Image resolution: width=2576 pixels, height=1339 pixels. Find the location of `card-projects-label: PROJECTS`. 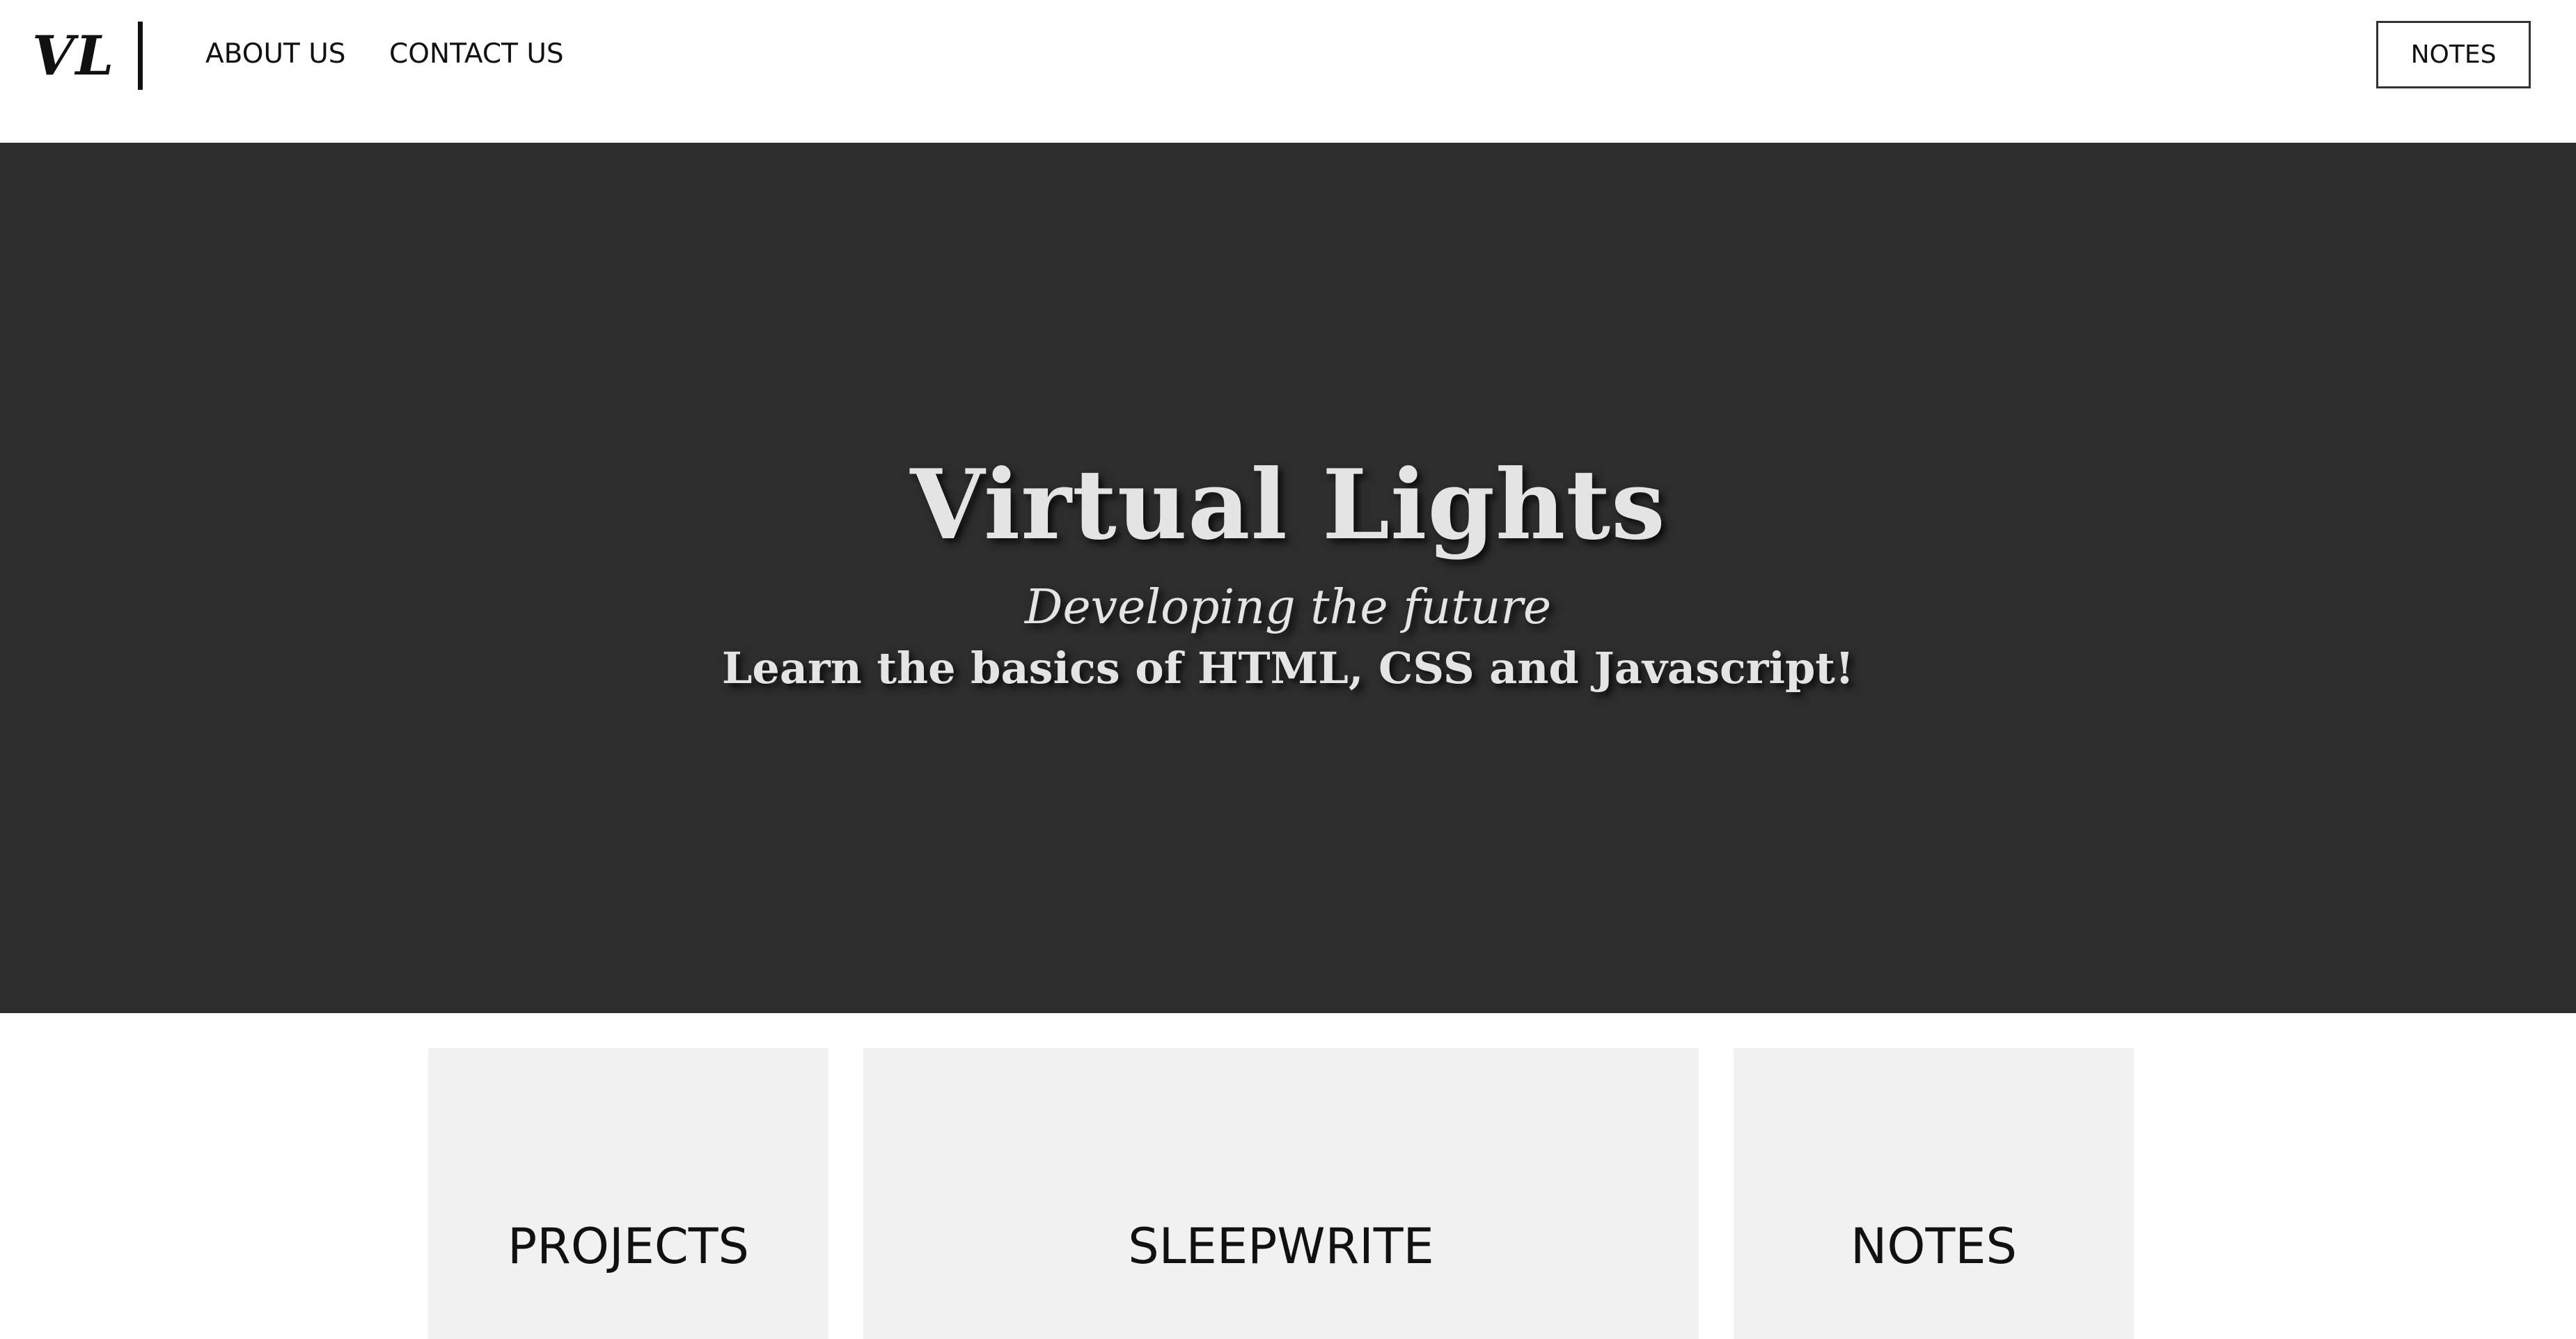

card-projects-label: PROJECTS is located at coordinates (628, 1246).